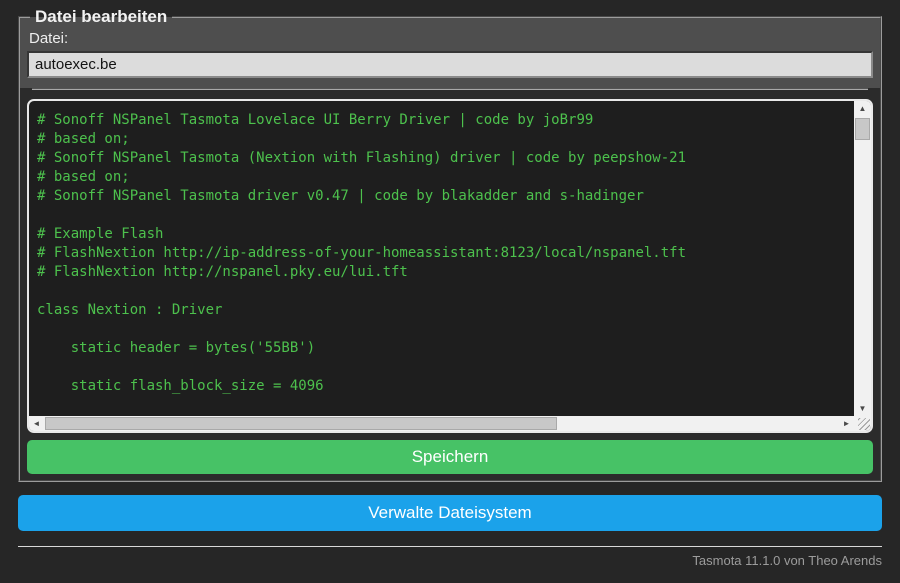 The image size is (900, 583). I want to click on scrollbar-corner, so click(862, 423).